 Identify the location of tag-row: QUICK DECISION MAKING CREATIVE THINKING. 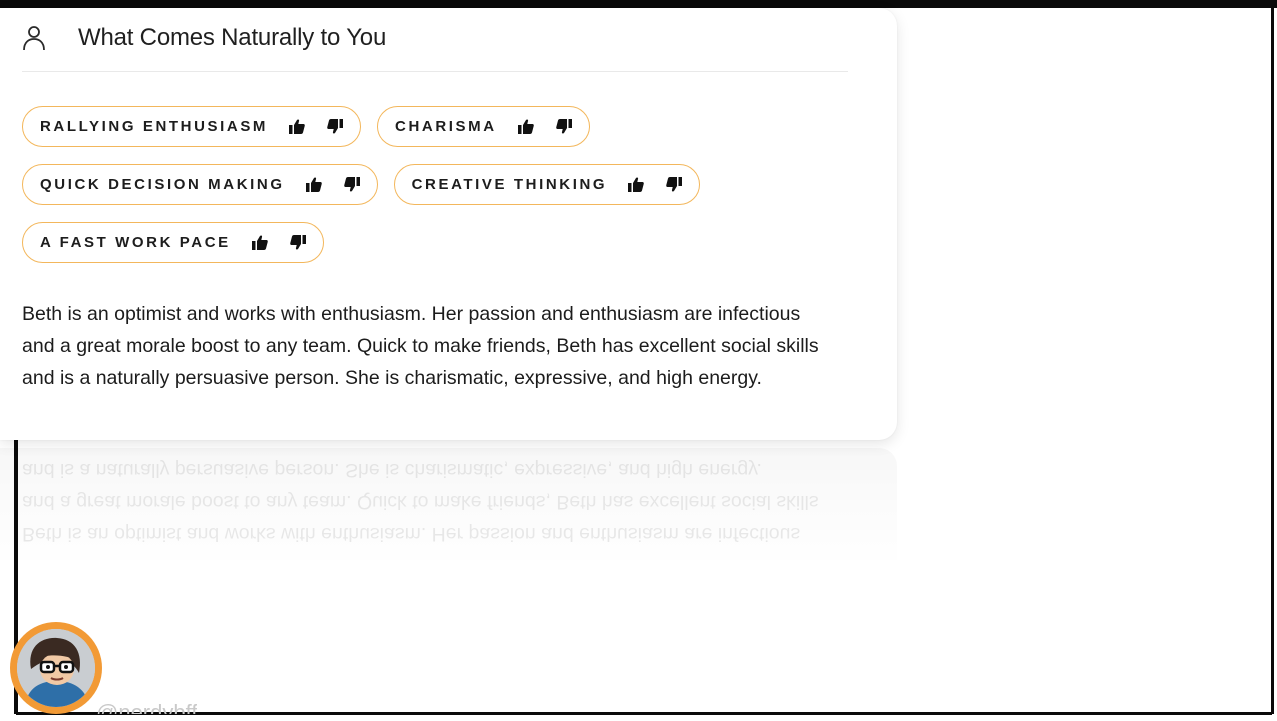
(442, 185).